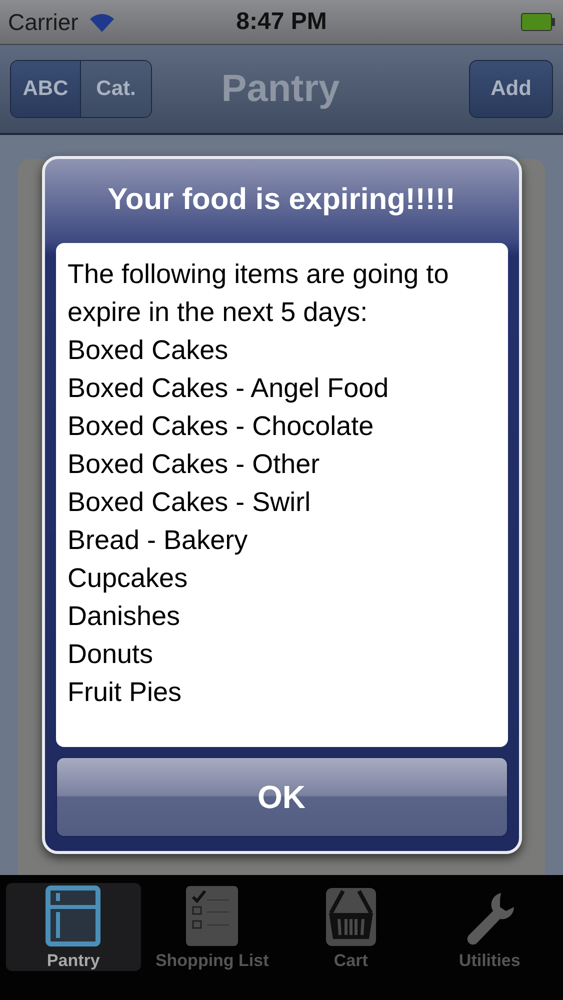 The height and width of the screenshot is (1000, 563). What do you see at coordinates (511, 89) in the screenshot?
I see `add-button: Add` at bounding box center [511, 89].